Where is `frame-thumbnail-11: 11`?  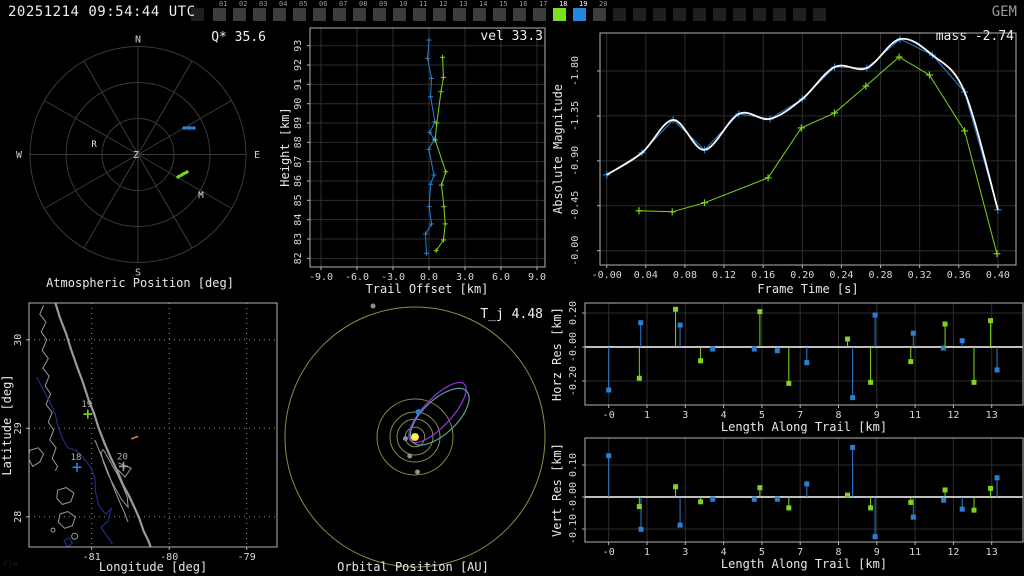
frame-thumbnail-11: 11 is located at coordinates (420, 11).